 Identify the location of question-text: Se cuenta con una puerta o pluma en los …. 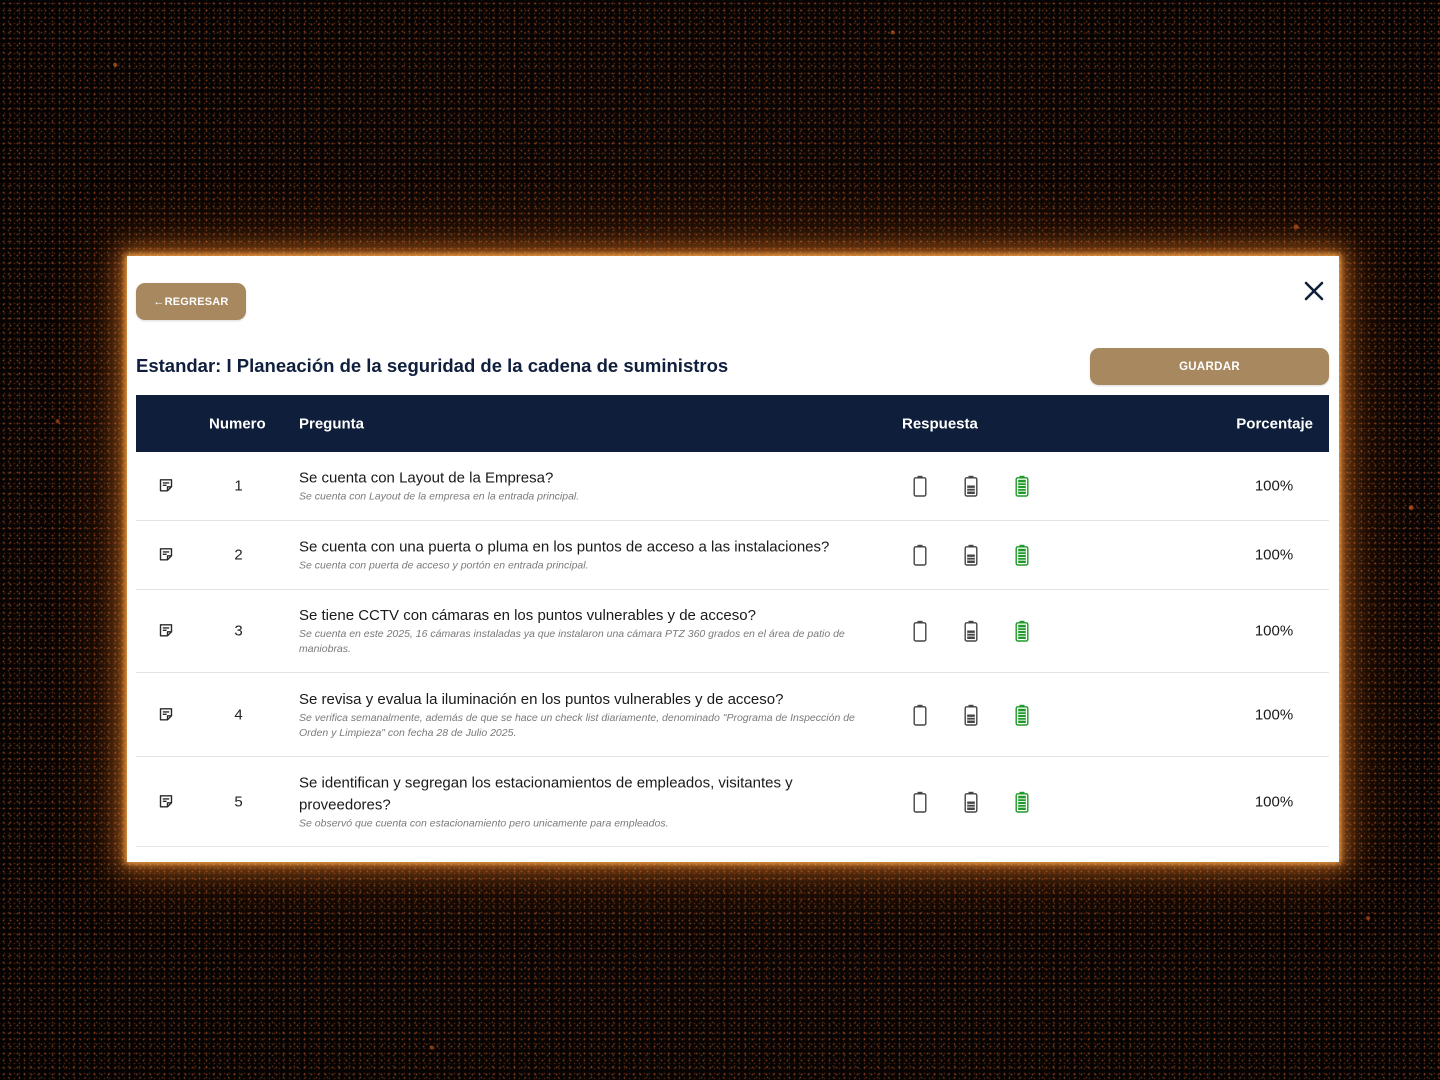
(564, 547).